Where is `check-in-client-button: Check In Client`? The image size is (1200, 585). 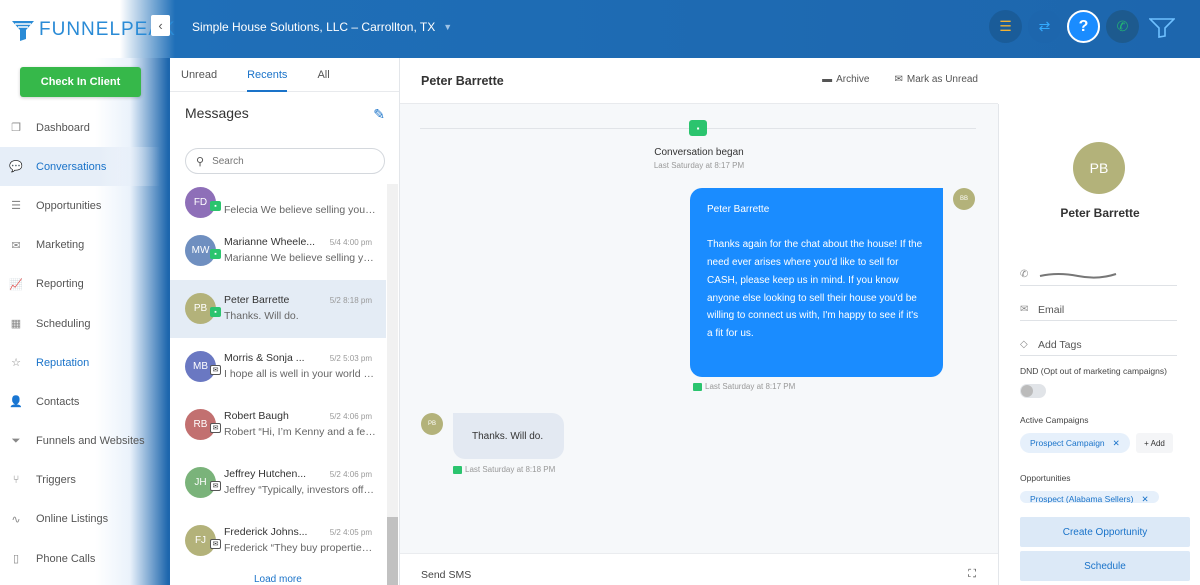
check-in-client-button: Check In Client is located at coordinates (80, 82).